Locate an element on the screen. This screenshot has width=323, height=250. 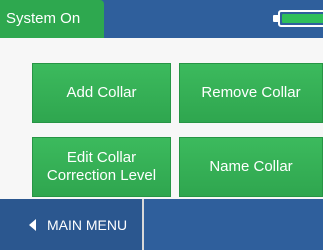
battery-level-fill is located at coordinates (302, 18).